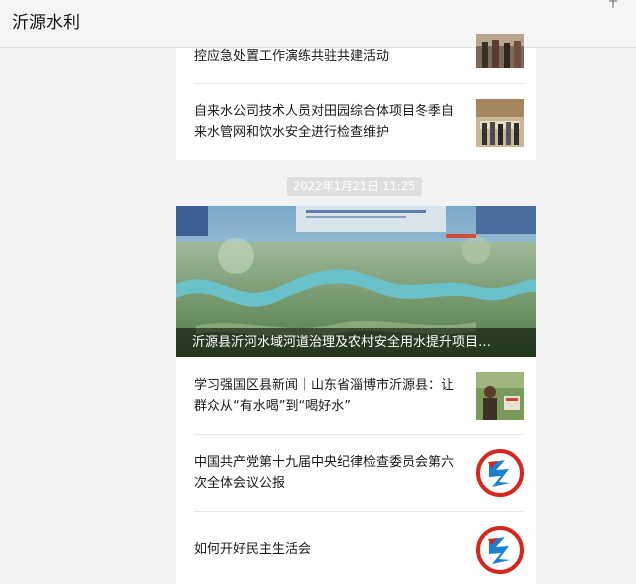  What do you see at coordinates (324, 473) in the screenshot?
I see `article-title: 中国共产党第十九届中央纪律检查委员会第六次全体会议公报` at bounding box center [324, 473].